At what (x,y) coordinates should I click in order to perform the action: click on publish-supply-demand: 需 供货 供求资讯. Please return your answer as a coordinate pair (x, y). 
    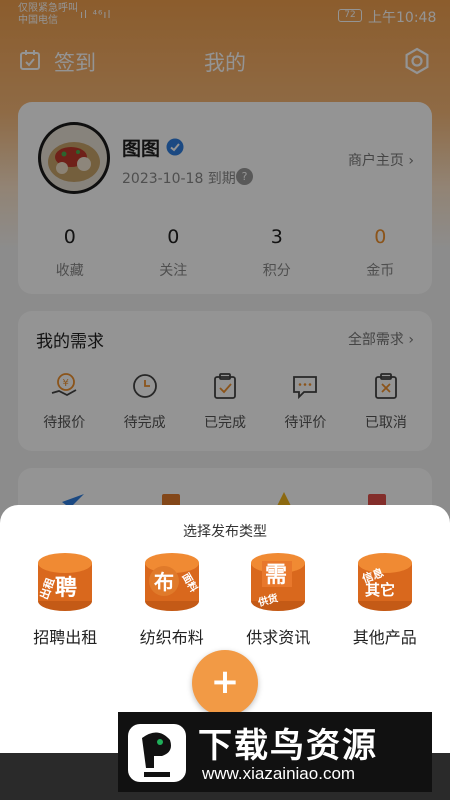
    Looking at the image, I should click on (278, 599).